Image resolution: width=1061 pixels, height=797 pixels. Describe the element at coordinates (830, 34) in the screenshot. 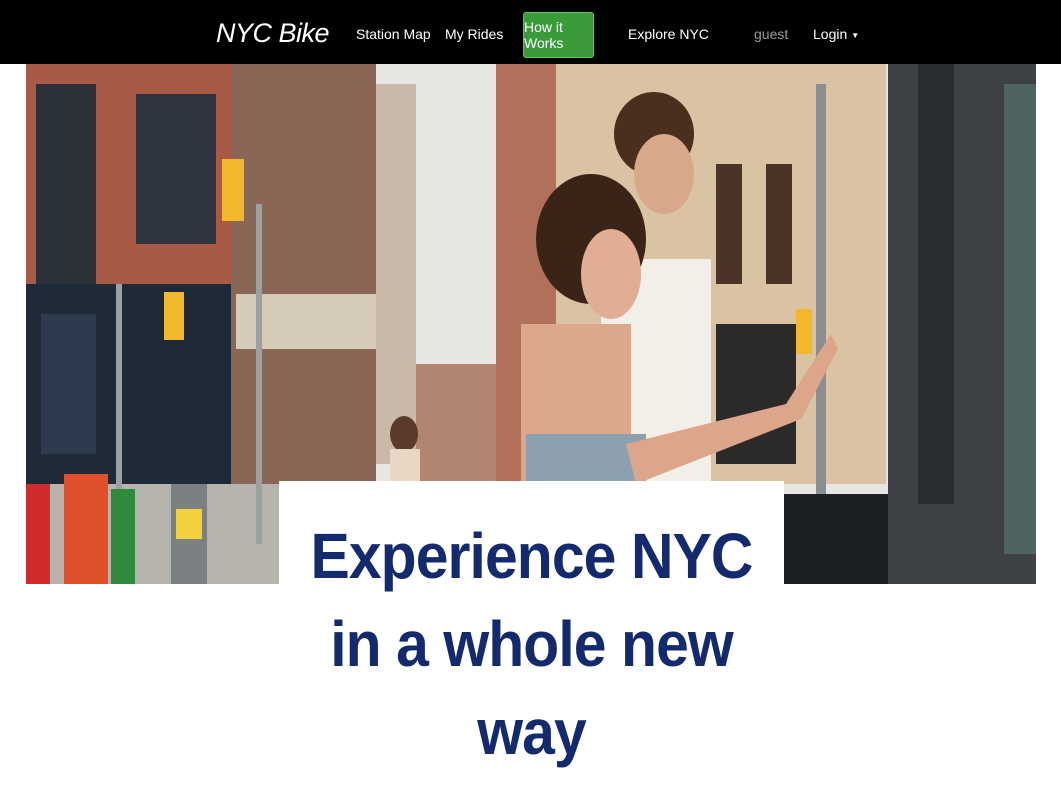

I see `login-label: Login` at that location.